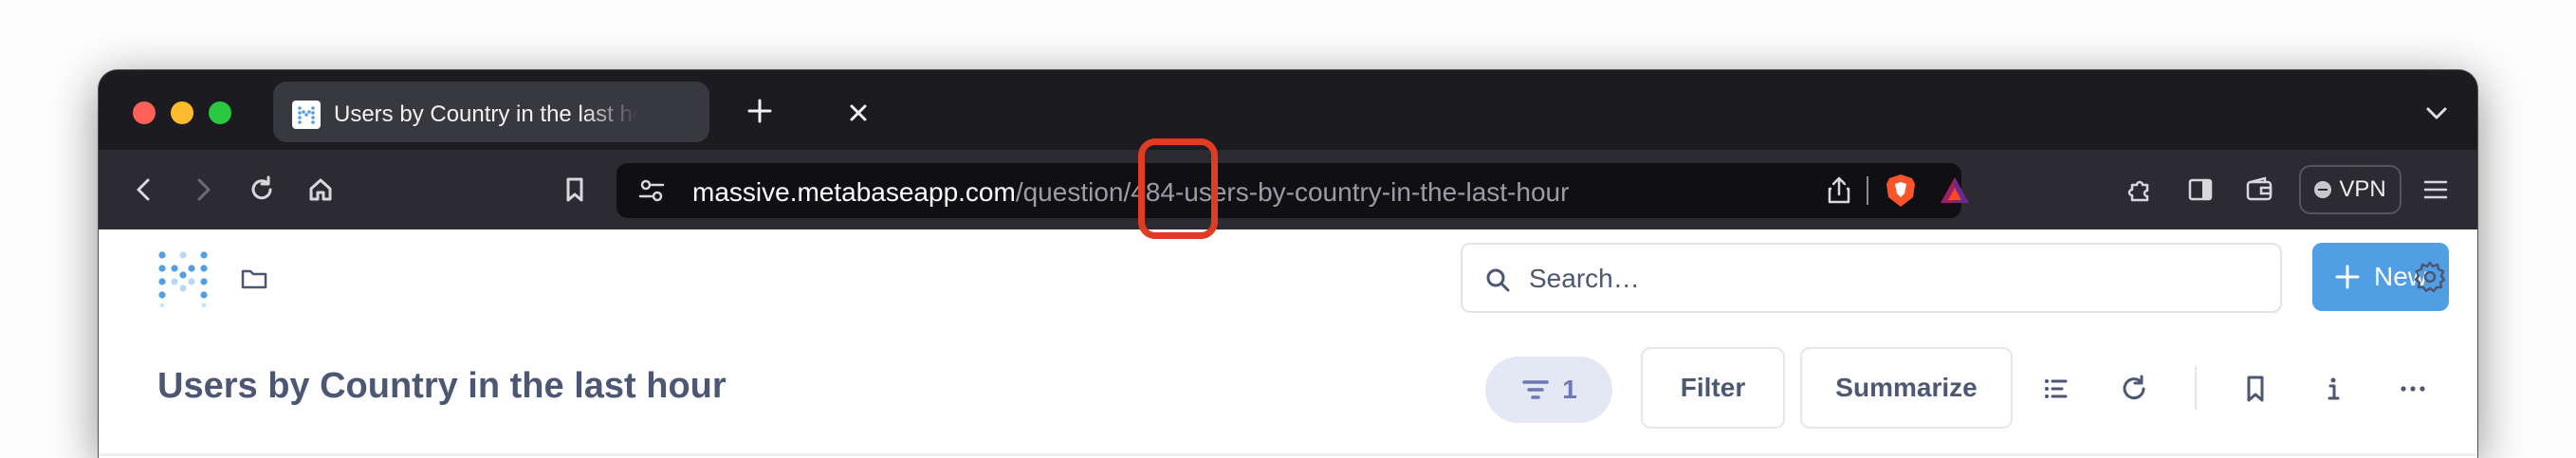 The image size is (2576, 458). I want to click on sidebar-icon, so click(2200, 190).